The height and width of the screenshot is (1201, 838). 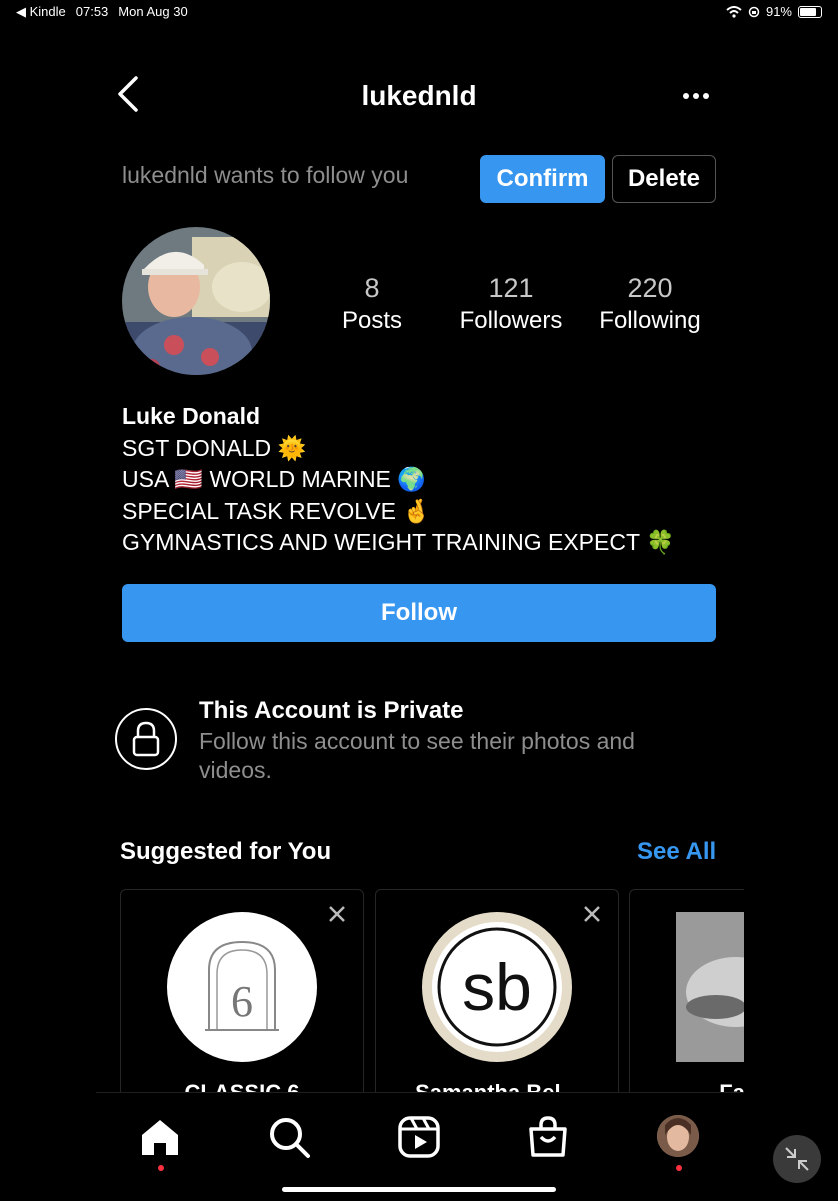 I want to click on suggested-name: CLASSIC 6, so click(x=242, y=1086).